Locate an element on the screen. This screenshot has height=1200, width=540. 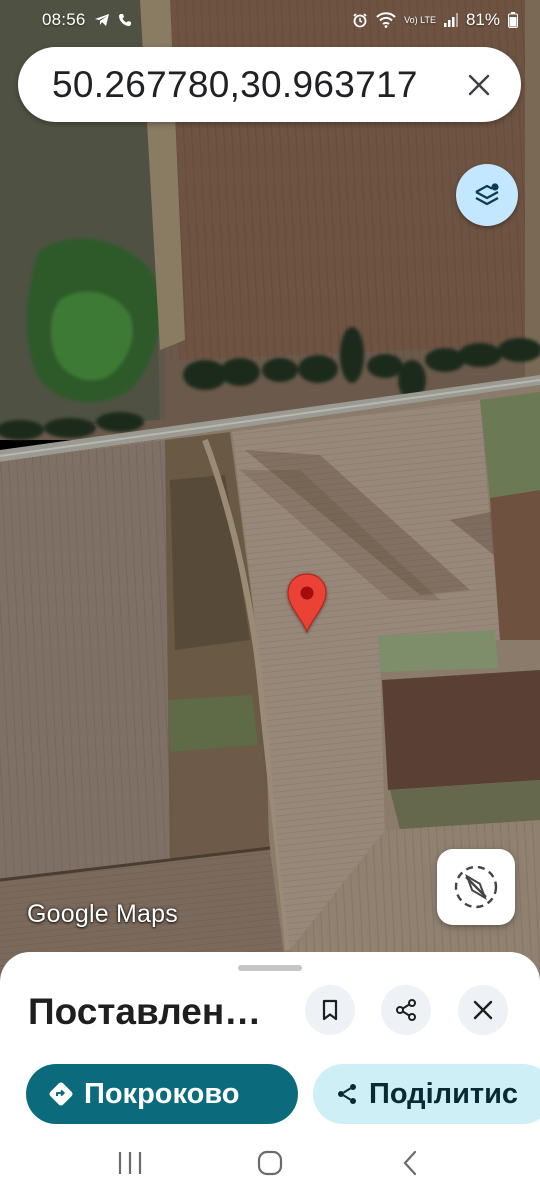
home-icon is located at coordinates (270, 1163).